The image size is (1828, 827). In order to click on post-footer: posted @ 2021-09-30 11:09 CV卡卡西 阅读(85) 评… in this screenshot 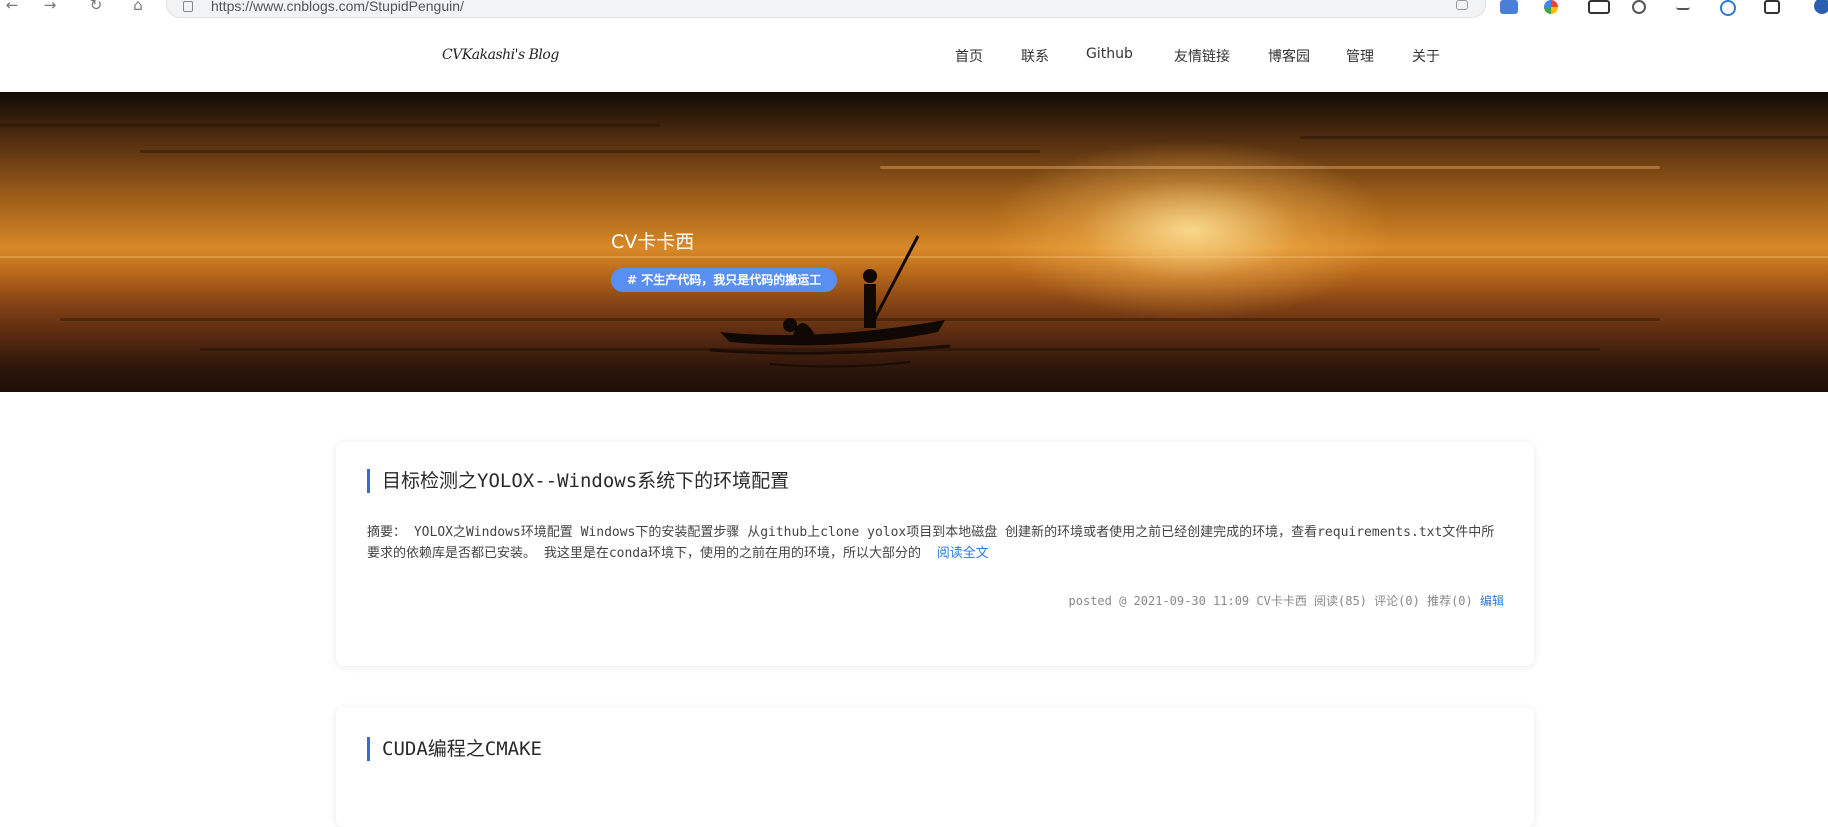, I will do `click(1286, 600)`.